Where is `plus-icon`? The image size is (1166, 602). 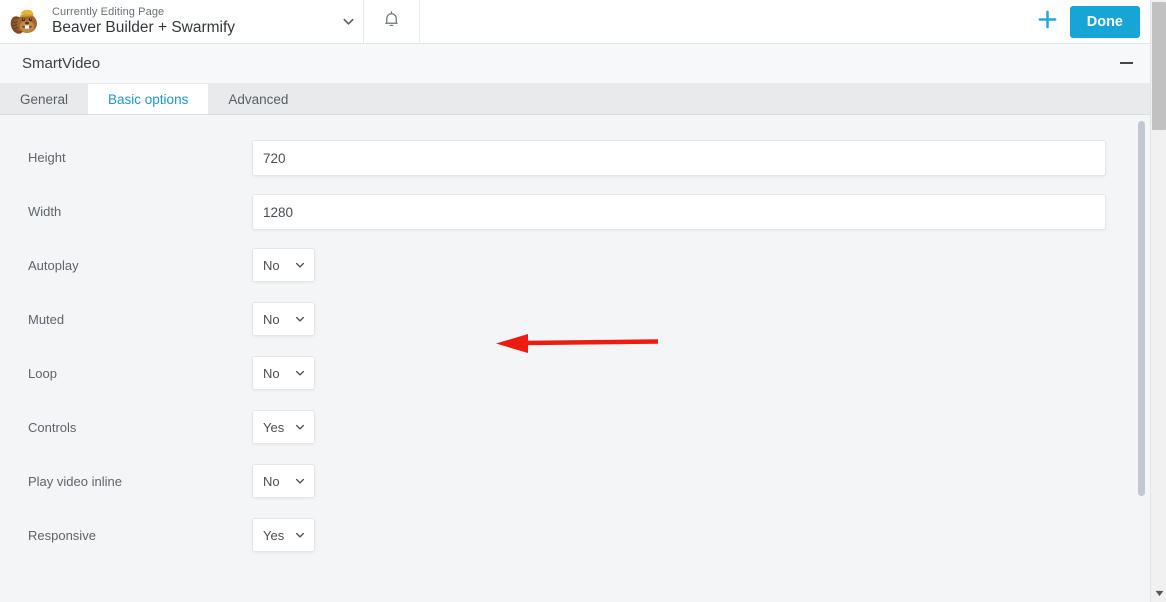 plus-icon is located at coordinates (1047, 22).